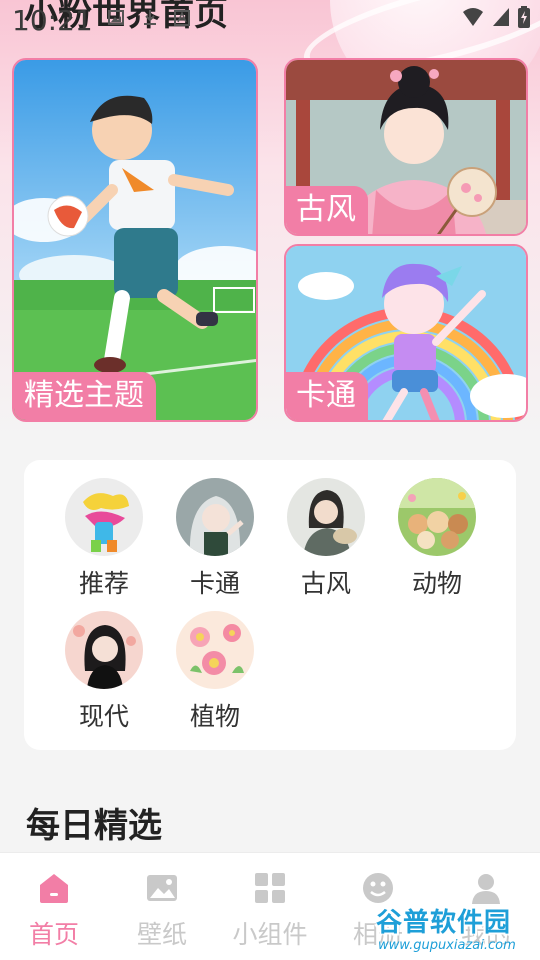 This screenshot has height=960, width=540. I want to click on widgets-grid-icon, so click(270, 888).